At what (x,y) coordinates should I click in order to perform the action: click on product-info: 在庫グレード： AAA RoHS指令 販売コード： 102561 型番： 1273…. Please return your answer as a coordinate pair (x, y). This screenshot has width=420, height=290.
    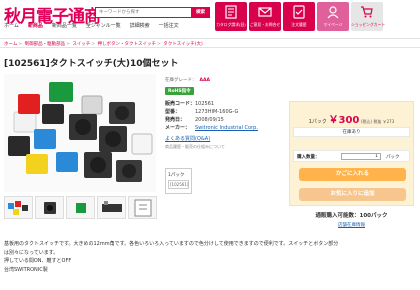
    Looking at the image, I should click on (225, 113).